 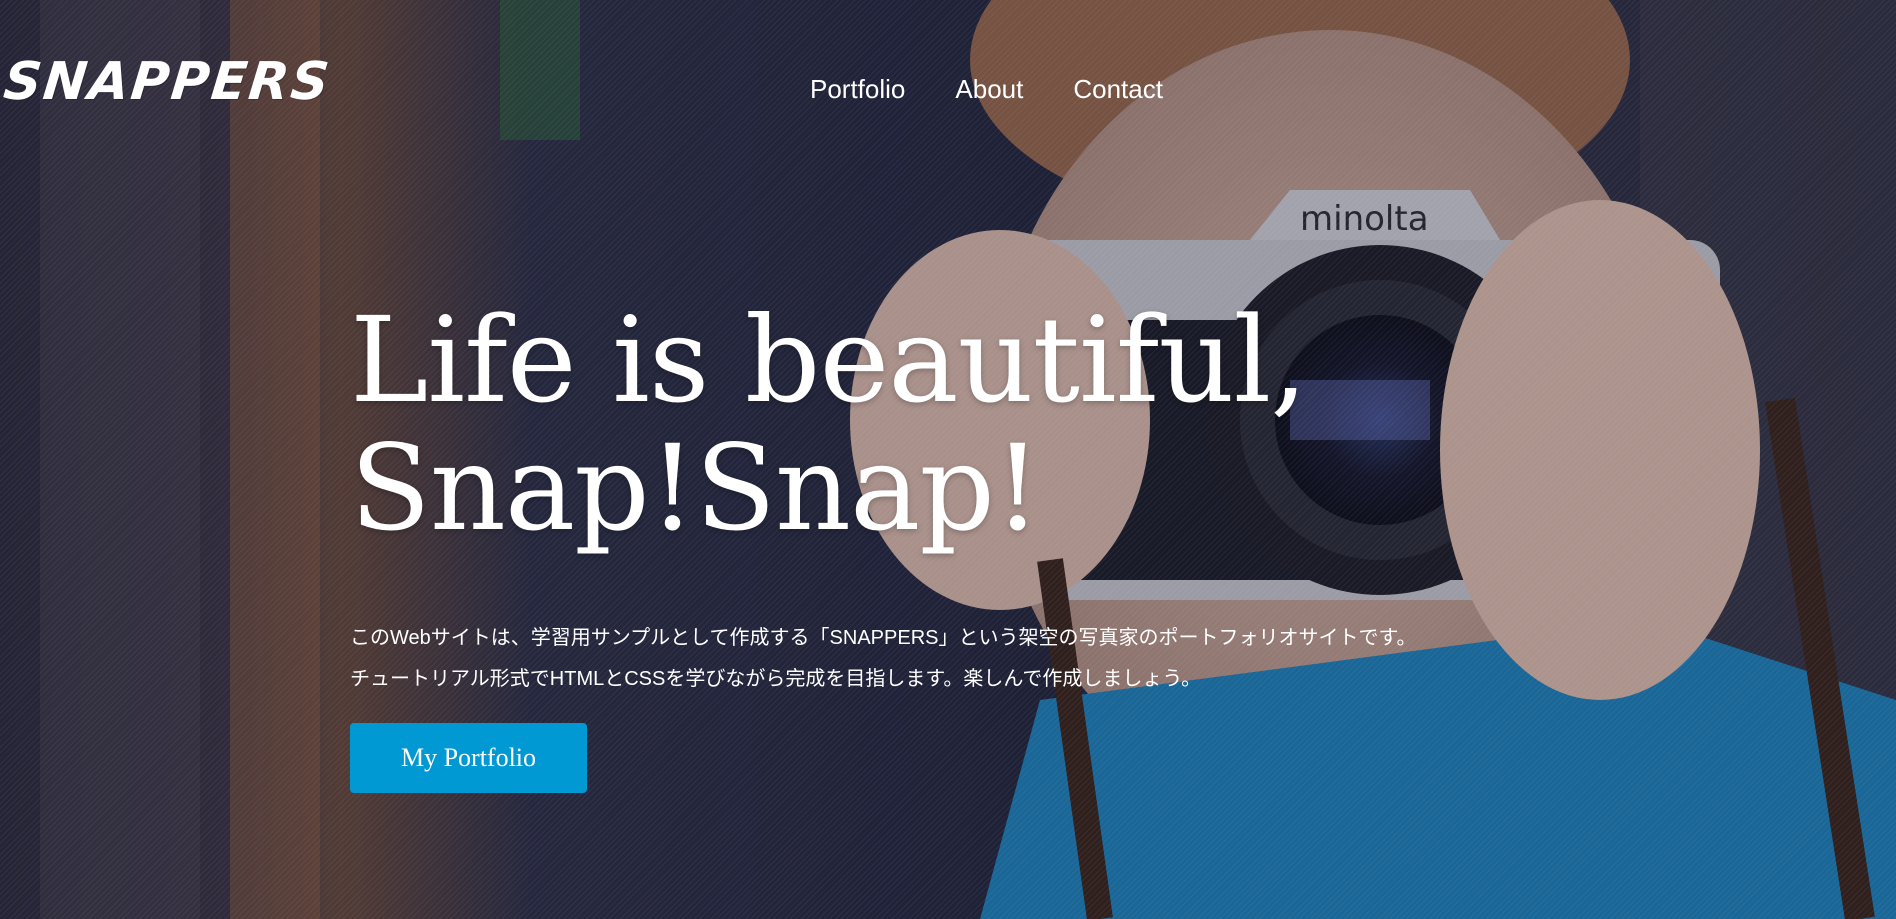 What do you see at coordinates (1118, 89) in the screenshot?
I see `nav-link-contact: Contact` at bounding box center [1118, 89].